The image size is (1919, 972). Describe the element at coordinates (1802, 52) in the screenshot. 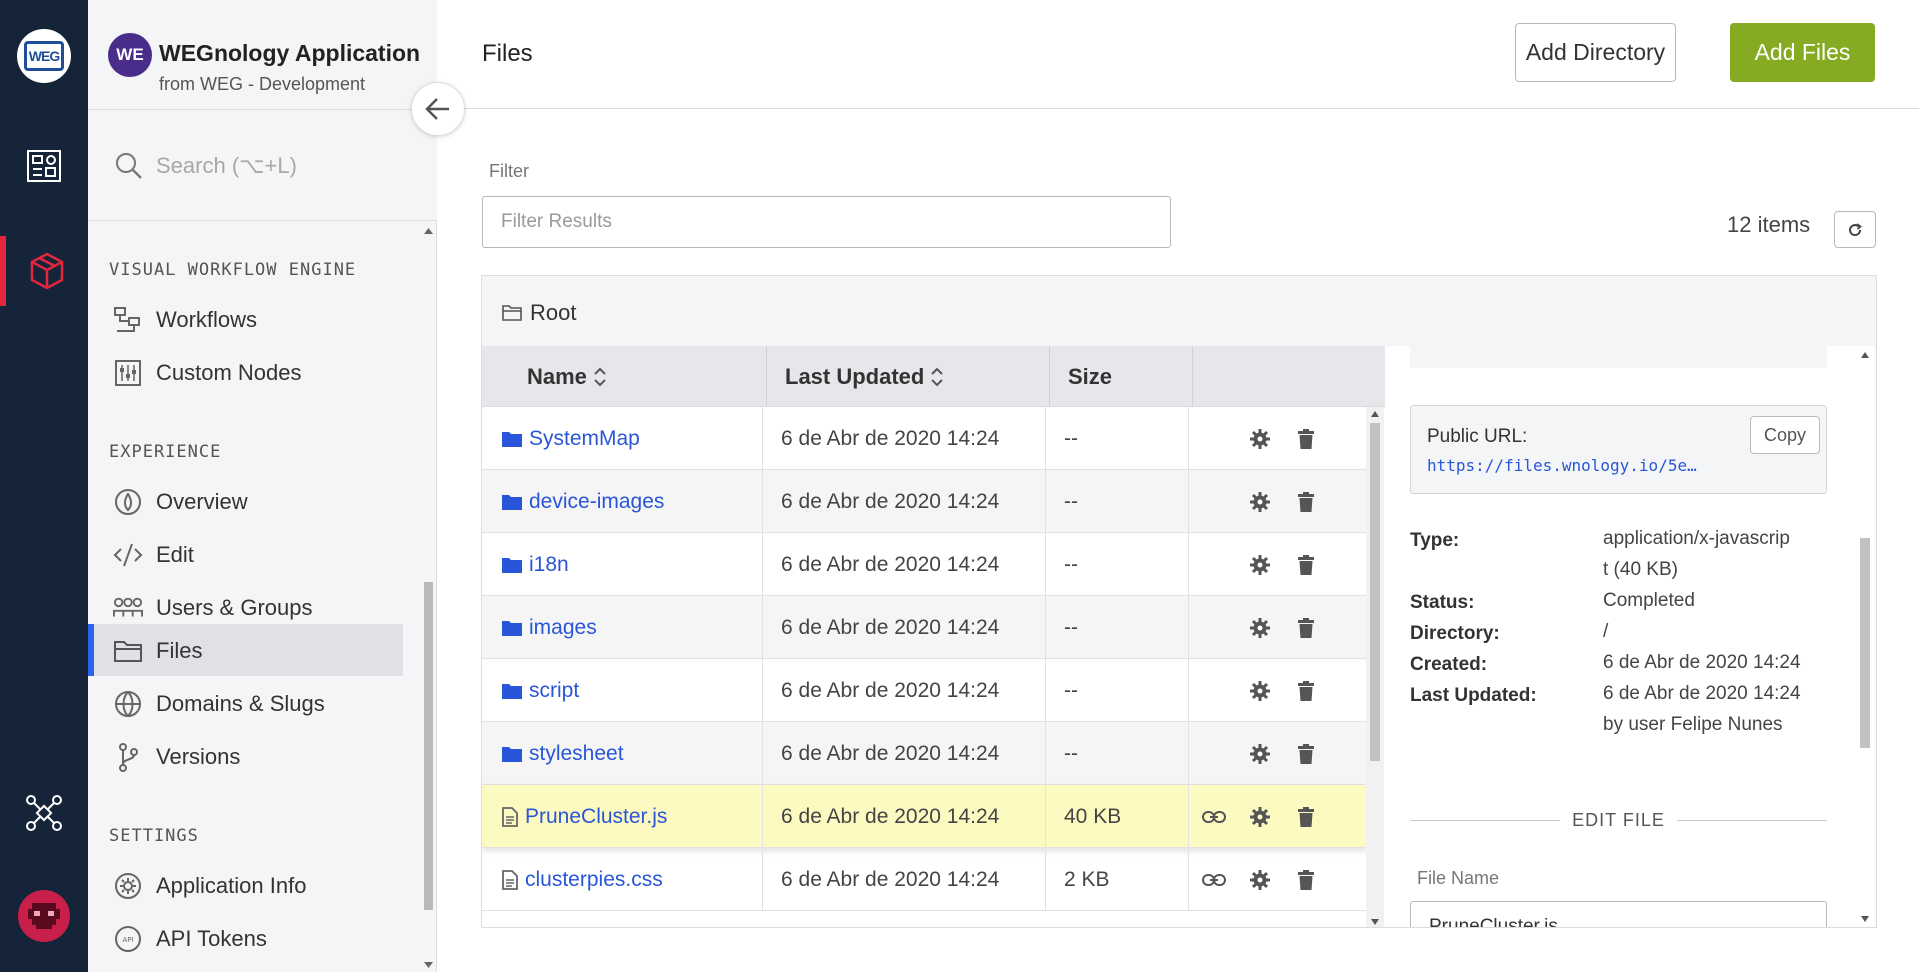

I see `add-files-button: Add Files` at that location.